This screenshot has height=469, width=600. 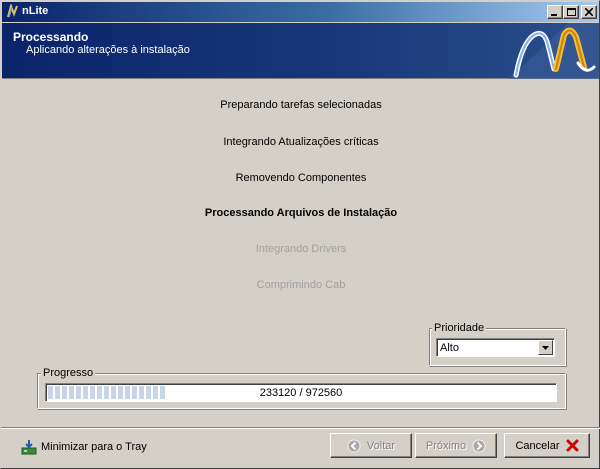 I want to click on title-bar: nLite, so click(x=300, y=12).